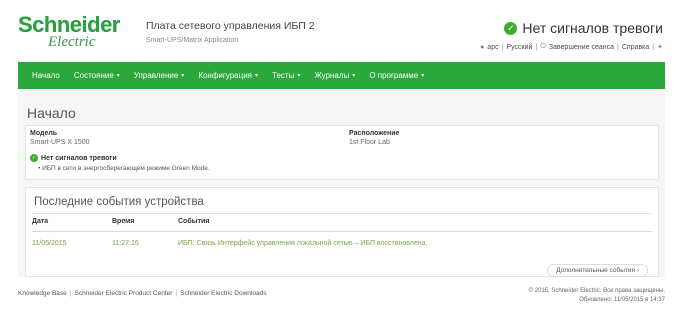 Image resolution: width=677 pixels, height=316 pixels. I want to click on alarm-status: ✓ Нет сигналов тревоги, so click(583, 28).